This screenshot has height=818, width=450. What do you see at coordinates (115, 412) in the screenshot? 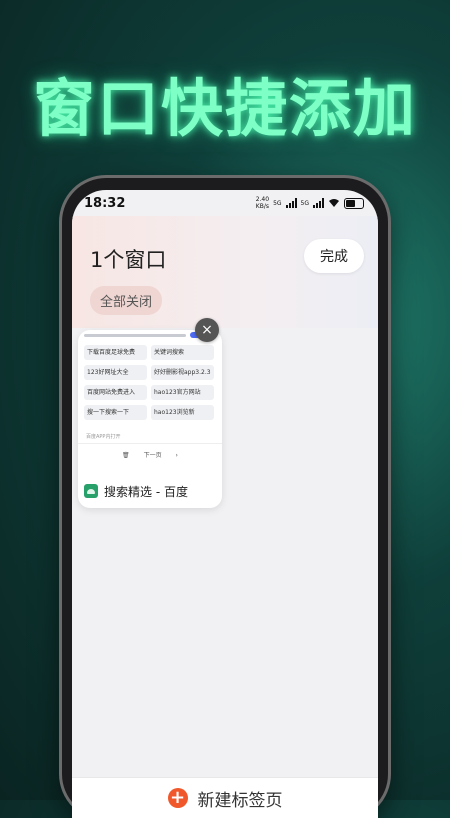
I see `preview-link: 搜一下搜索一下` at bounding box center [115, 412].